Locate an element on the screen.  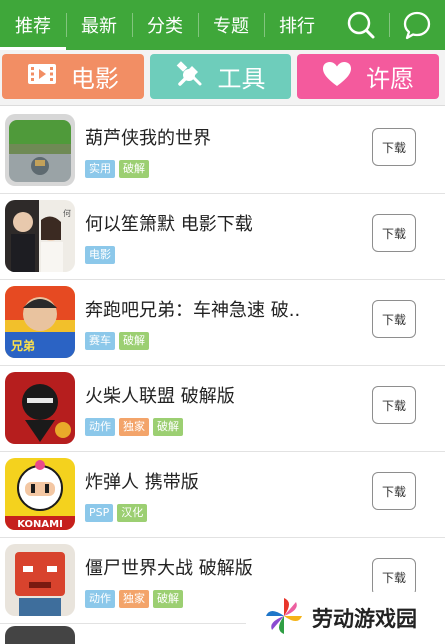
tools-category-button: 工具 is located at coordinates (220, 76).